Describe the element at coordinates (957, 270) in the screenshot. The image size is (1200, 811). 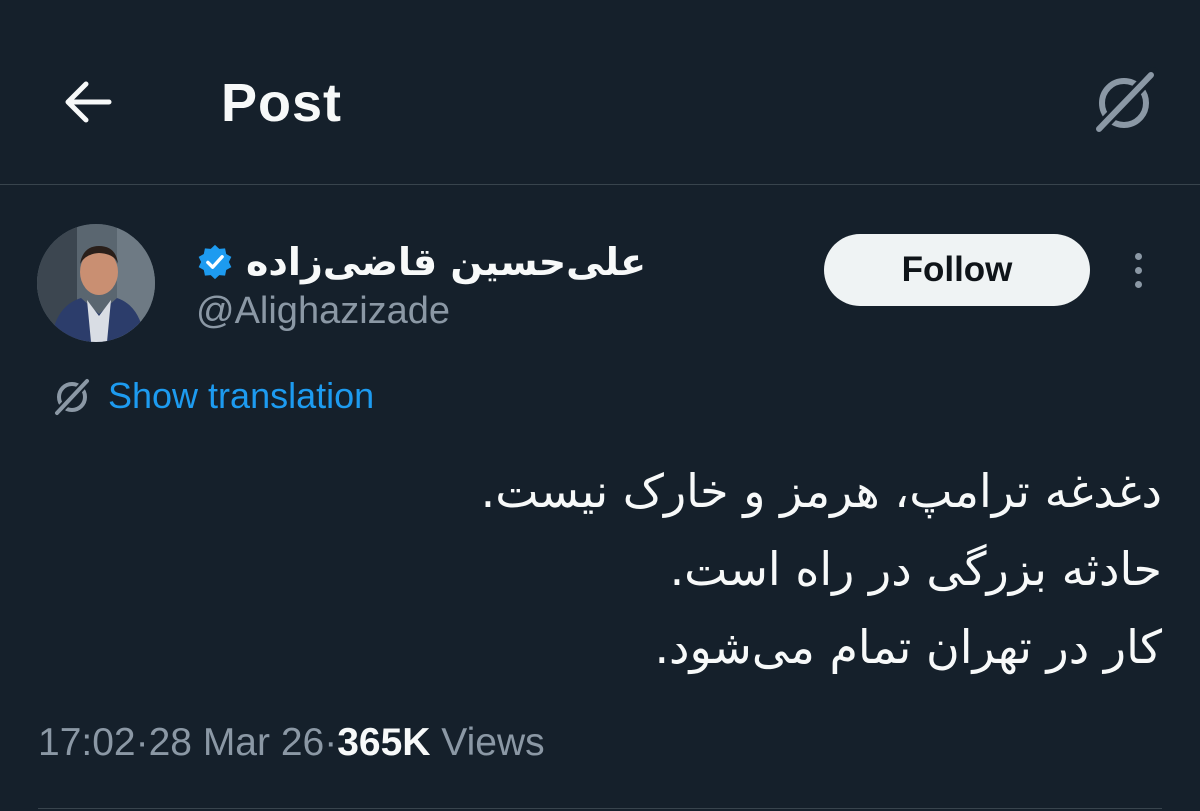
I see `follow-button: Follow` at that location.